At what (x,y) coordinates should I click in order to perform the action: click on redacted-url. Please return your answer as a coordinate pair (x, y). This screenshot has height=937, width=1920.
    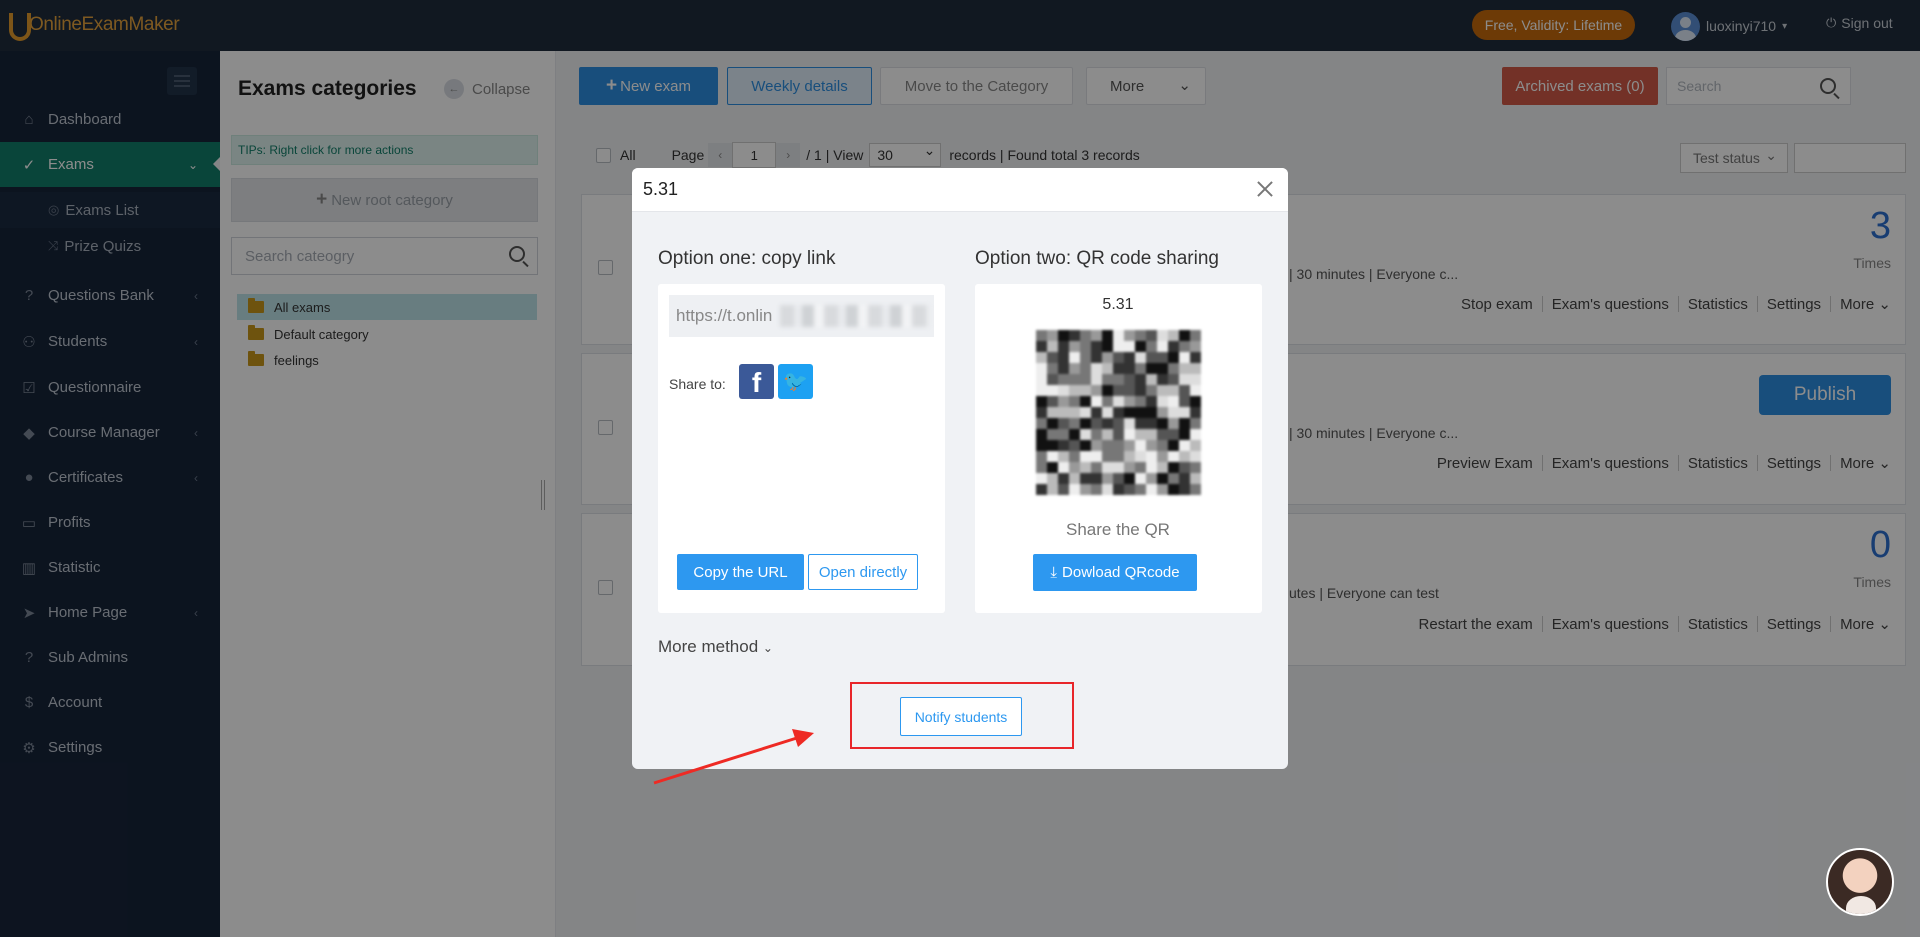
    Looking at the image, I should click on (855, 316).